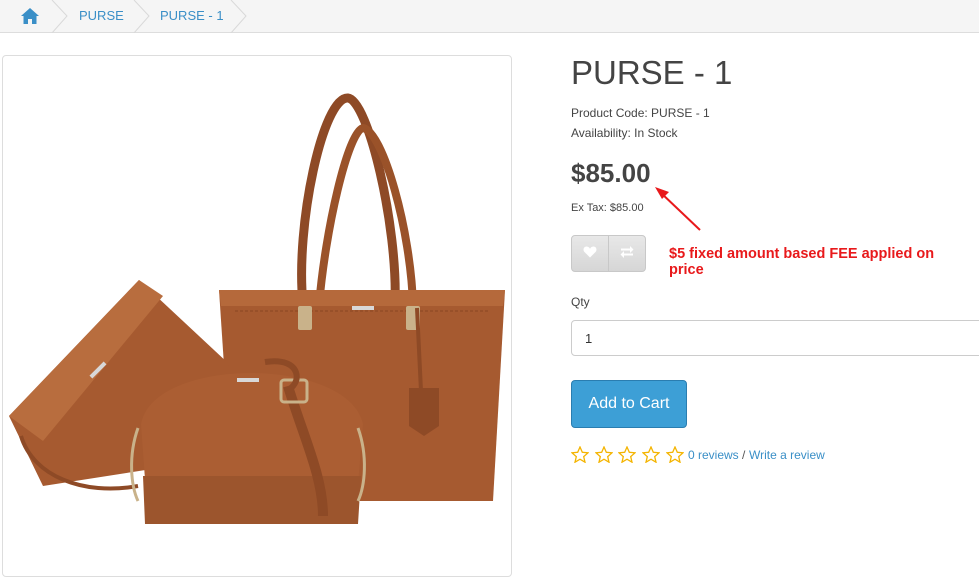  Describe the element at coordinates (640, 113) in the screenshot. I see `product-code: Product Code: PURSE - 1` at that location.